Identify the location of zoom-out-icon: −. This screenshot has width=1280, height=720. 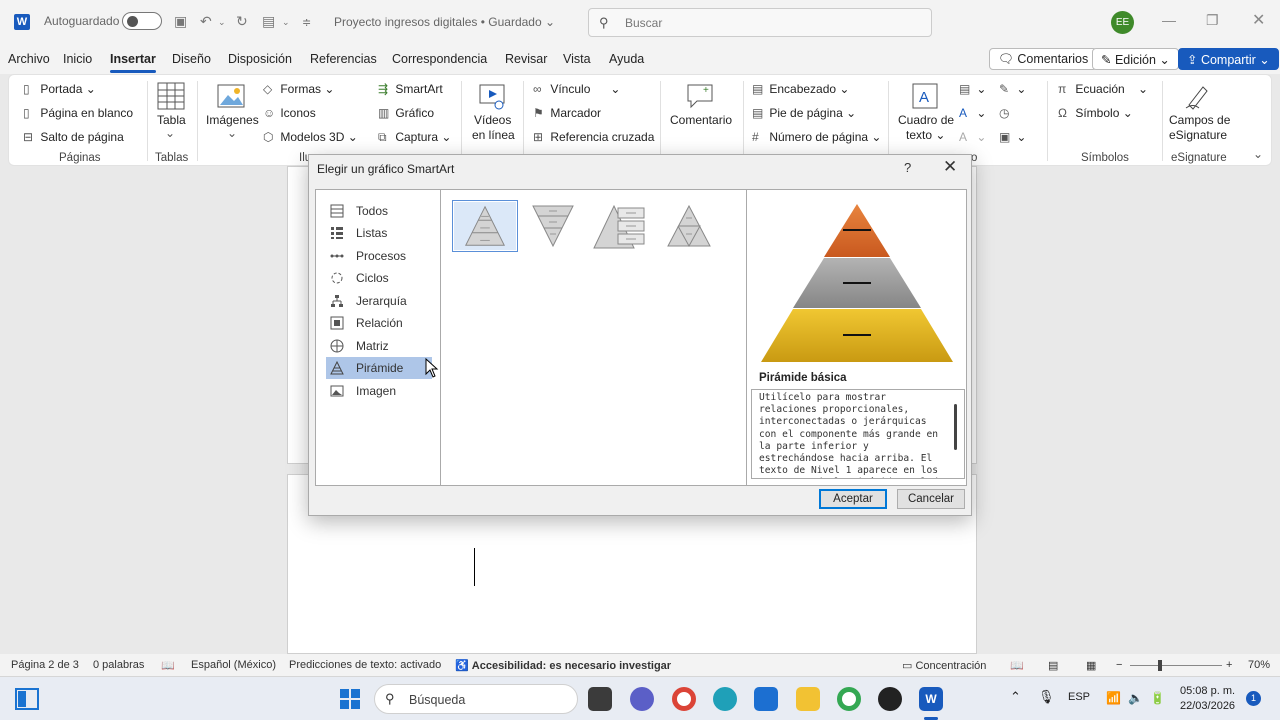
(1119, 665).